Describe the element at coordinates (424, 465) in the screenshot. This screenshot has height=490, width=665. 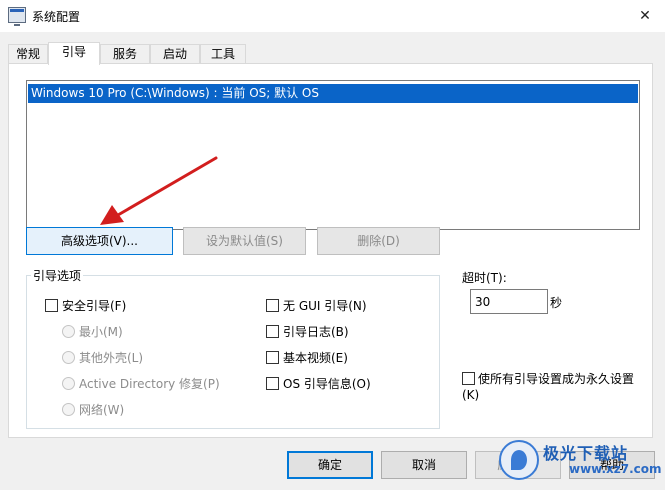
I see `cancel-button: 取消` at that location.